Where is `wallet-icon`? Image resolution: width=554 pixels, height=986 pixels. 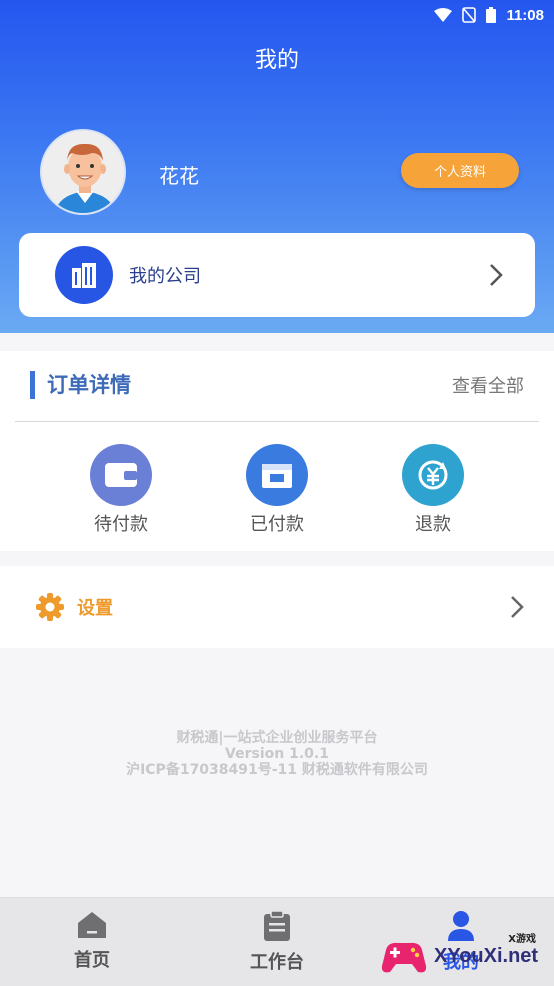 wallet-icon is located at coordinates (121, 475).